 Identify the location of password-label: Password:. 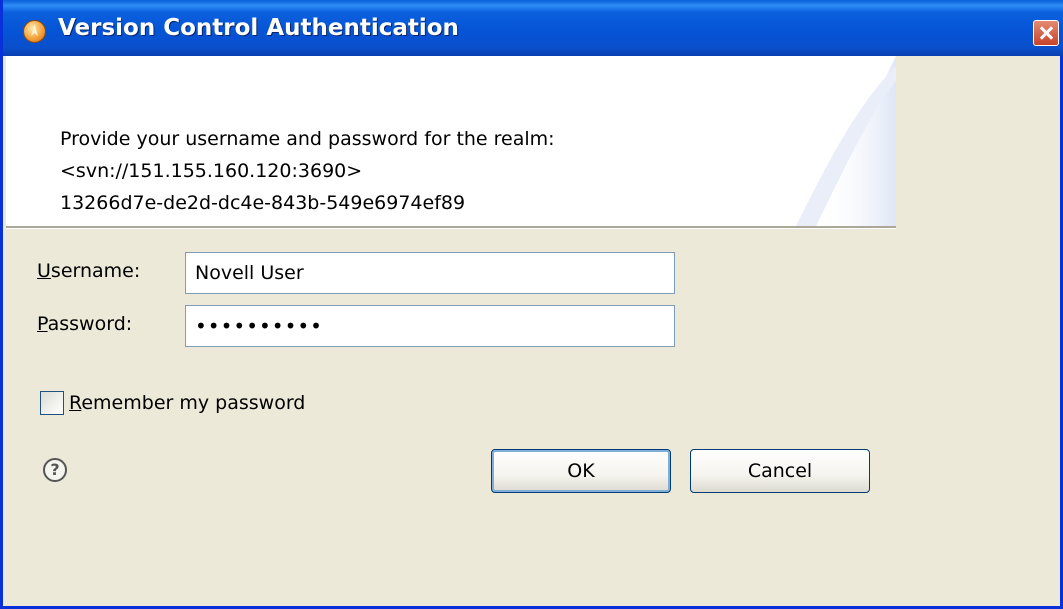
(84, 324).